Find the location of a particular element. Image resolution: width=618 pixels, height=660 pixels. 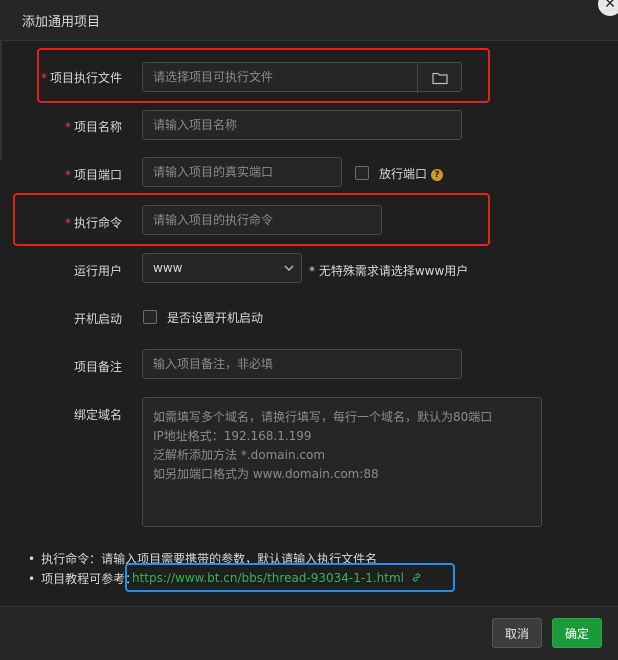

ok-button: 确定 is located at coordinates (577, 633).